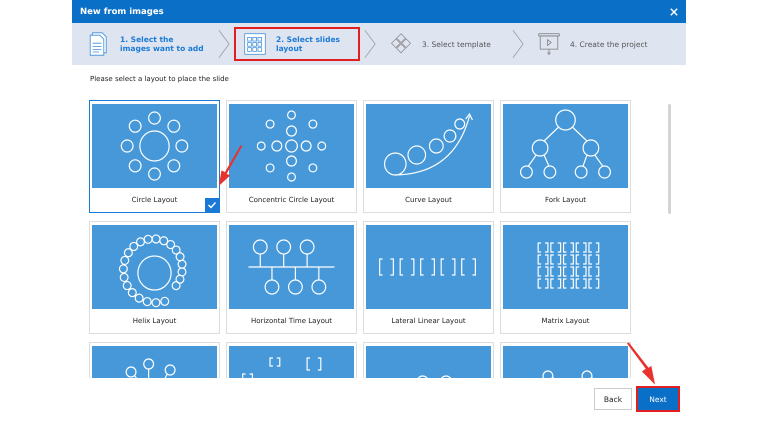 The width and height of the screenshot is (757, 426). What do you see at coordinates (255, 44) in the screenshot?
I see `grid-icon` at bounding box center [255, 44].